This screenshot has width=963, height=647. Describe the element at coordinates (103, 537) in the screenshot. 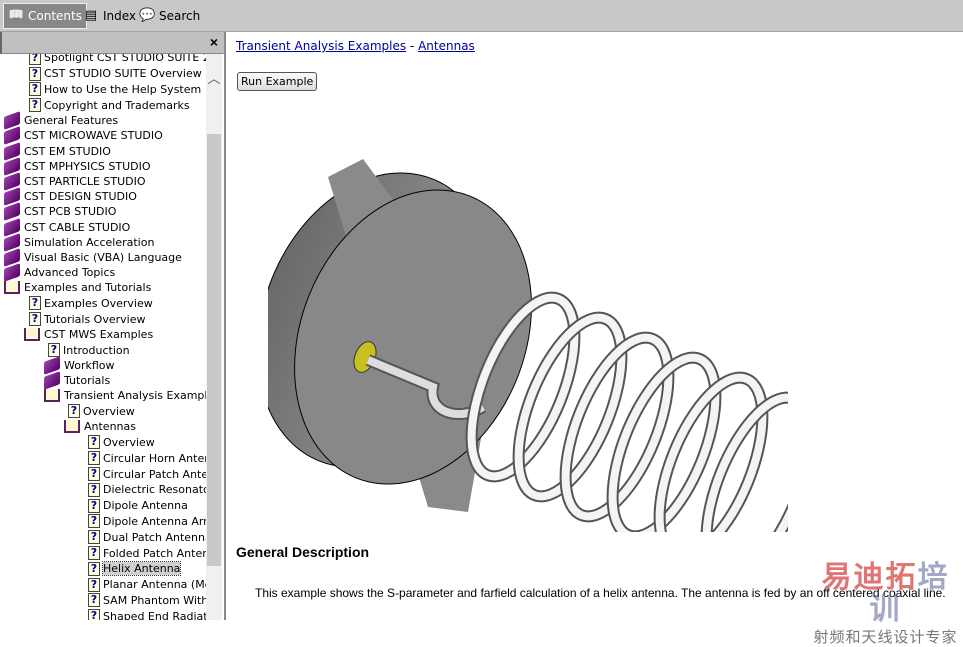

I see `tree-item: ? Dual Patch Antenna` at that location.